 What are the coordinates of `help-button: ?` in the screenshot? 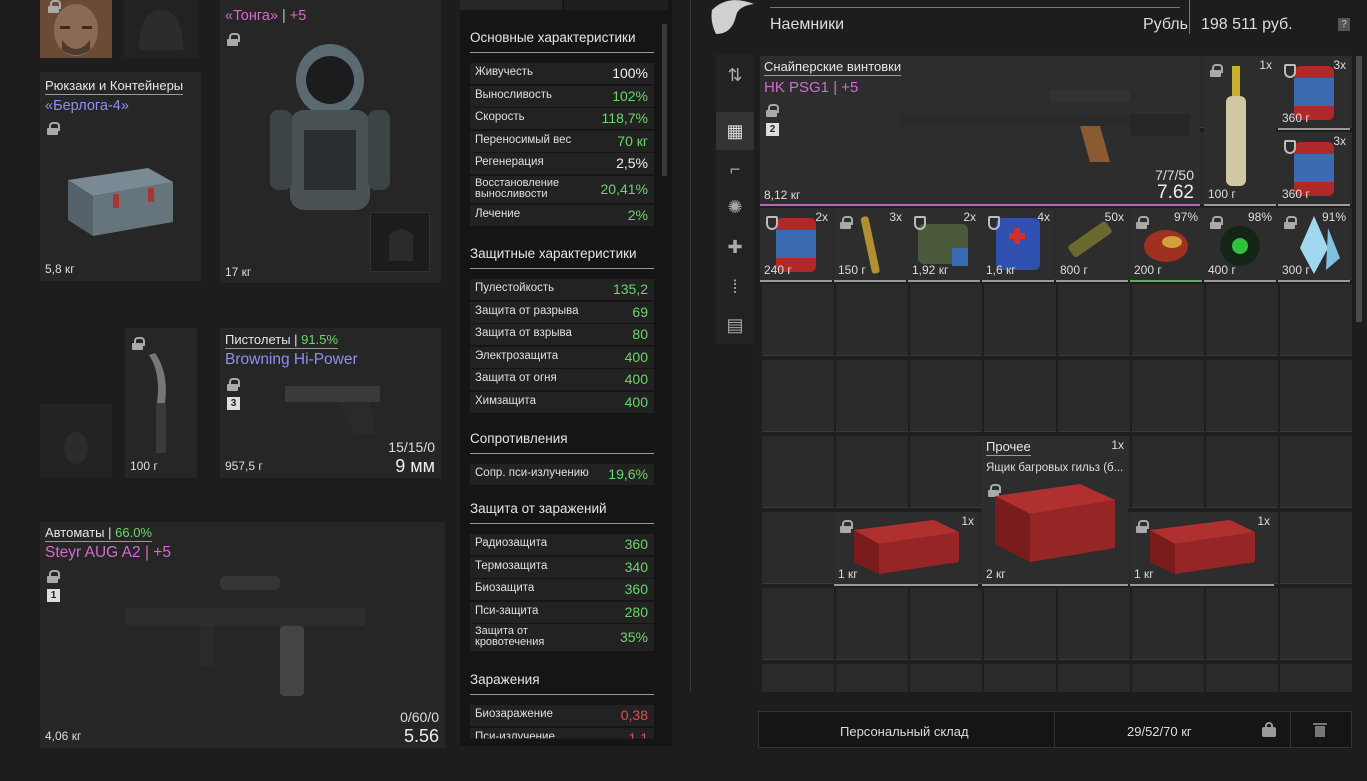 It's located at (1344, 24).